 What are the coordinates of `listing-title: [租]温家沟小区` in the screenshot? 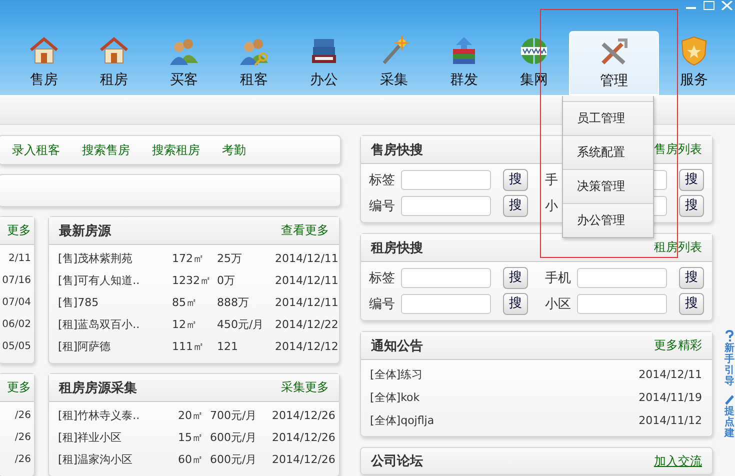 It's located at (118, 460).